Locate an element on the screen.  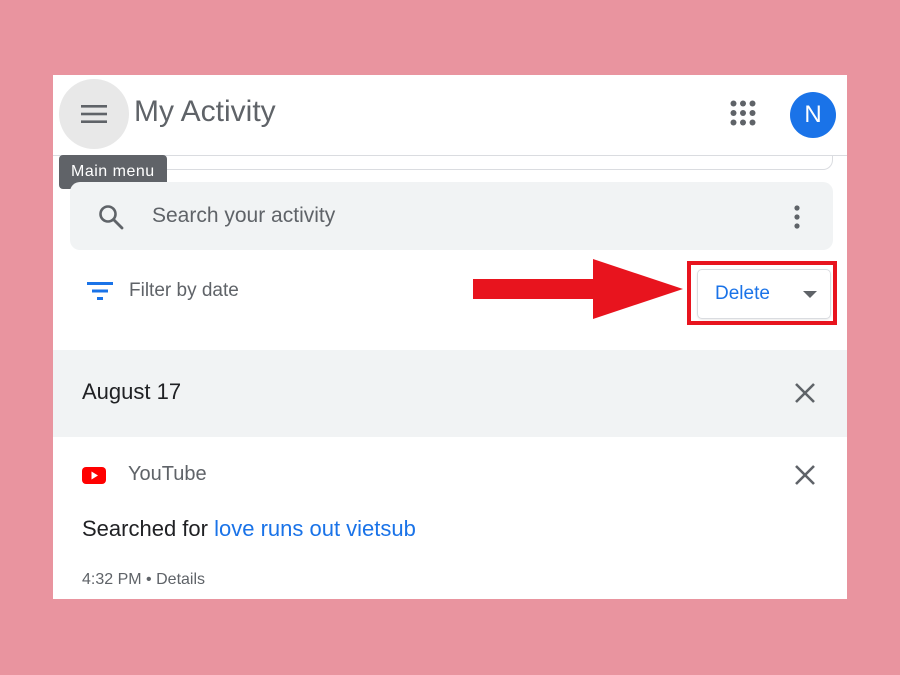
search-query-link: love runs out vietsub is located at coordinates (315, 528).